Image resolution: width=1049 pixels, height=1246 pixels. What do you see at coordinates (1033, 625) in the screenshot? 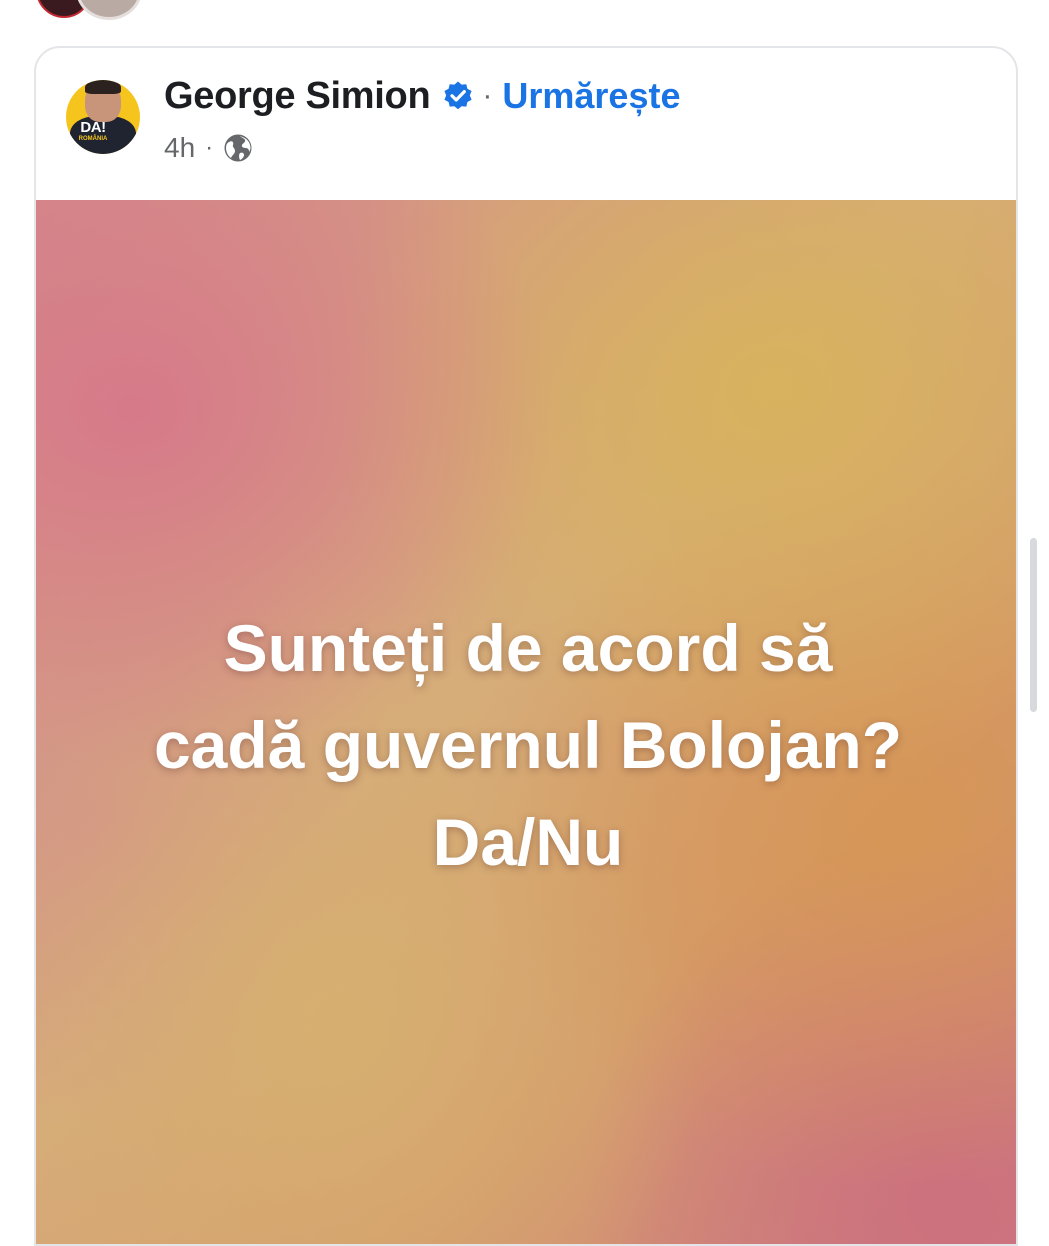
I see `scrollbar-thumb` at bounding box center [1033, 625].